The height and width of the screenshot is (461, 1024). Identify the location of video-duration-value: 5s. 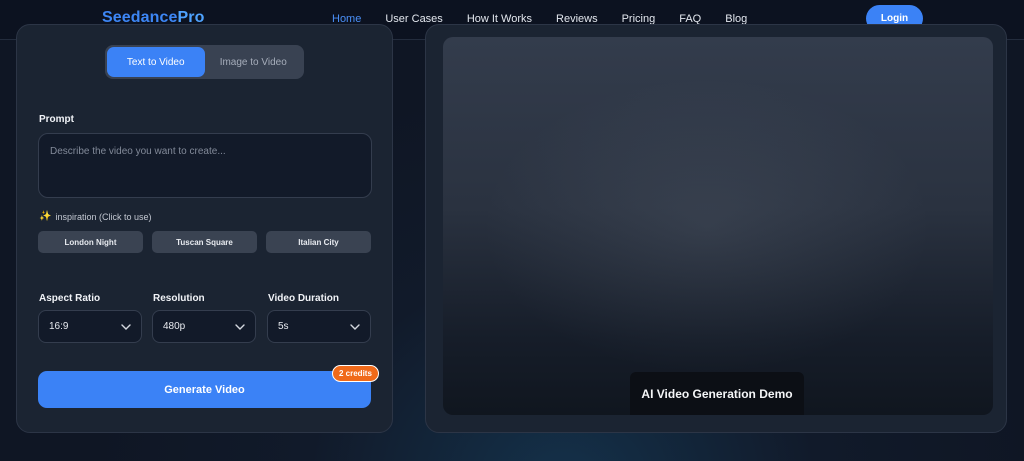
(283, 326).